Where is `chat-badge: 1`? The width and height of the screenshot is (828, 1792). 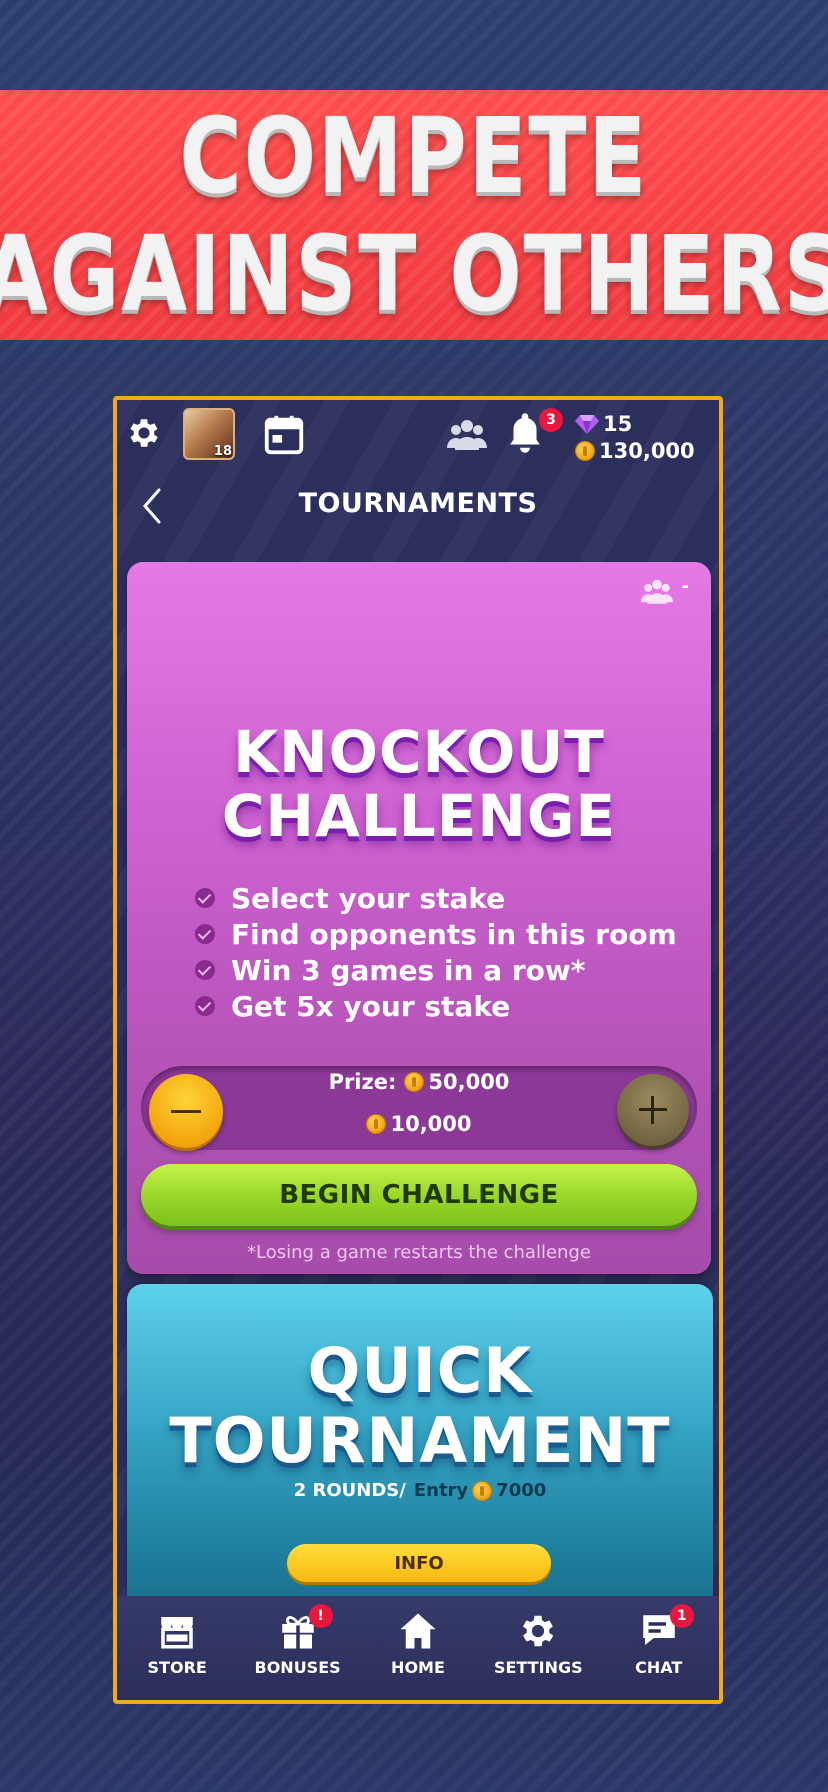 chat-badge: 1 is located at coordinates (681, 1616).